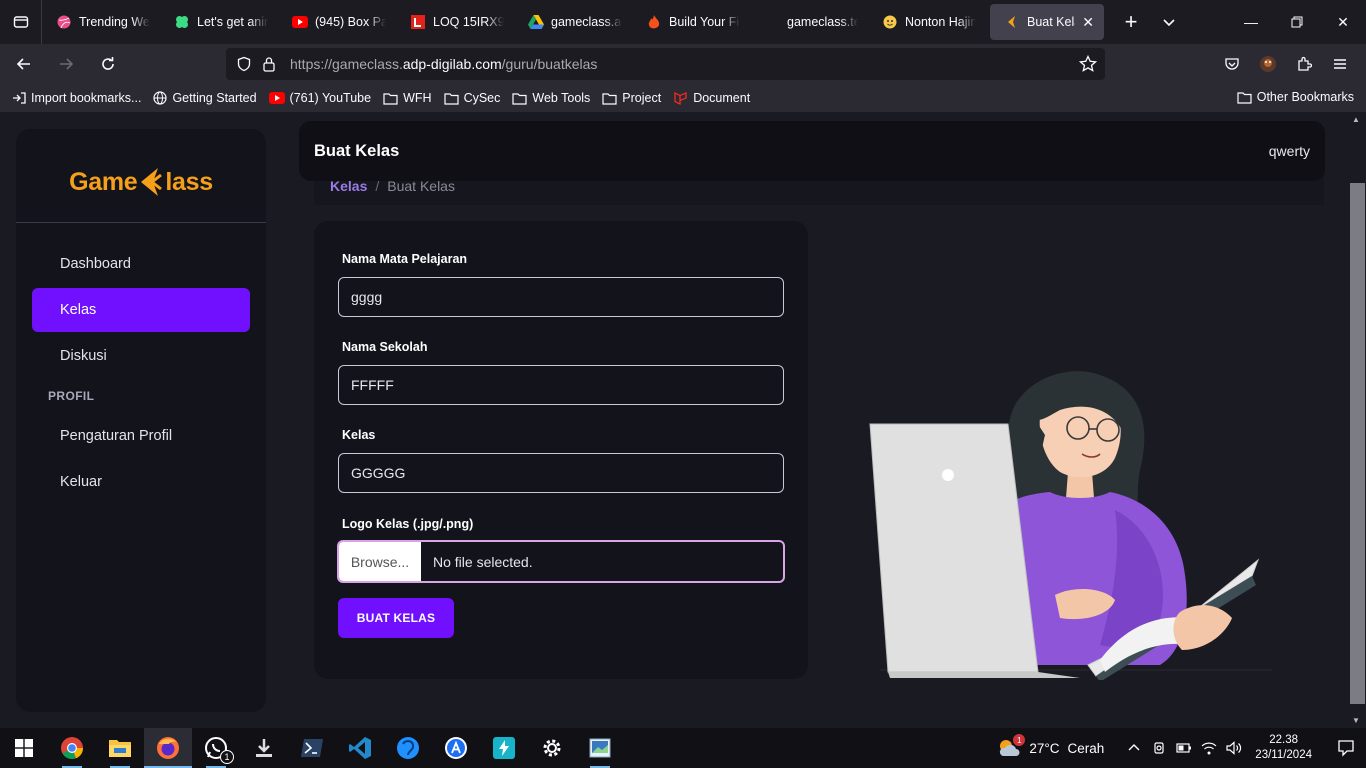 This screenshot has height=768, width=1366. I want to click on hamburger-menu-icon, so click(1340, 64).